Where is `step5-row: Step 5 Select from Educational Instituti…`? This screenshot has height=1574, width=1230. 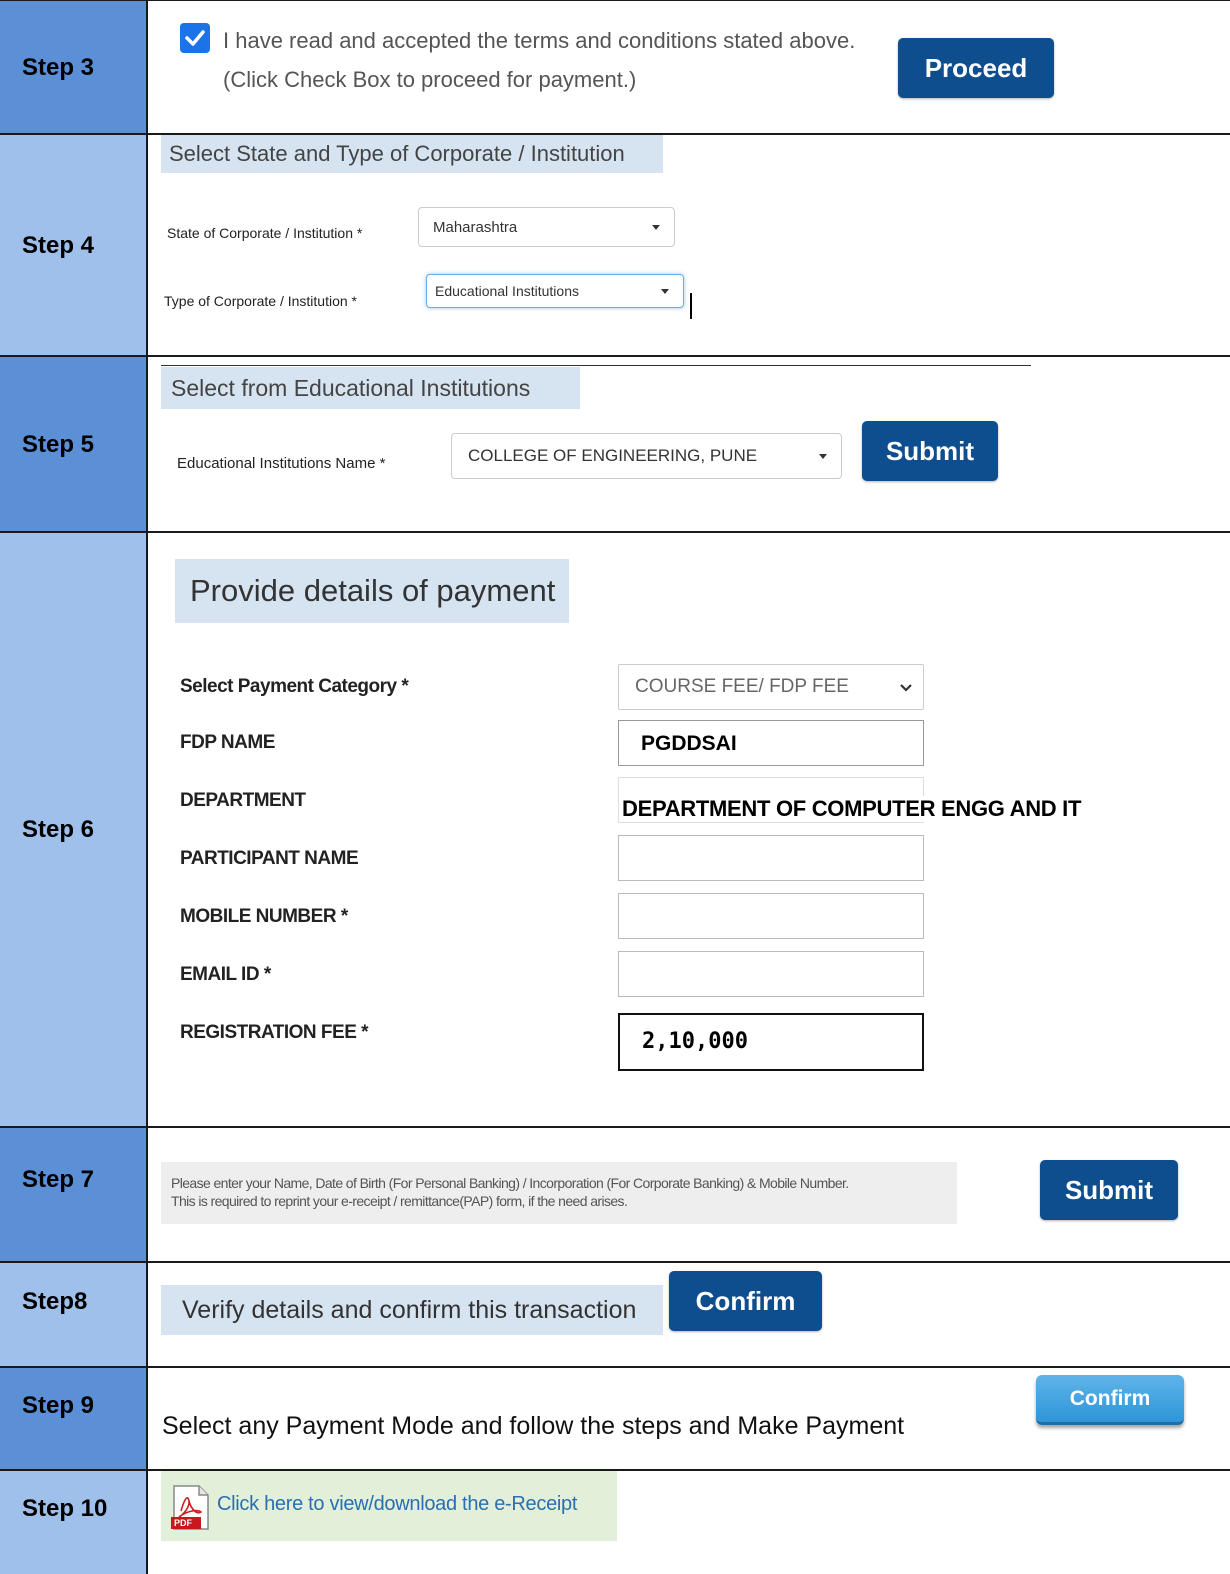 step5-row: Step 5 Select from Educational Instituti… is located at coordinates (615, 443).